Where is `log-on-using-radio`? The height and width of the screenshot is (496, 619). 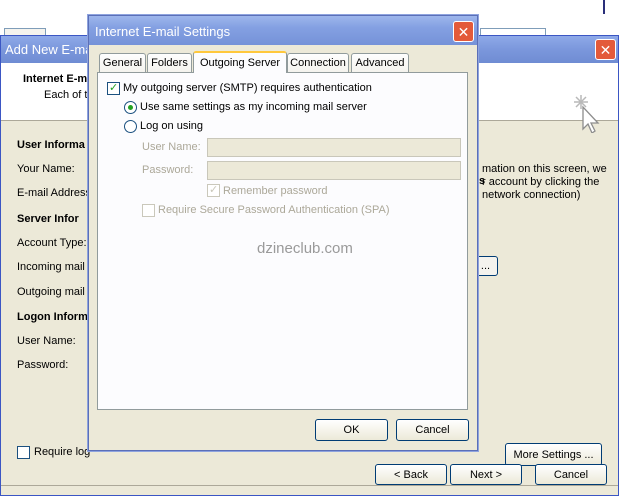
log-on-using-radio is located at coordinates (130, 126).